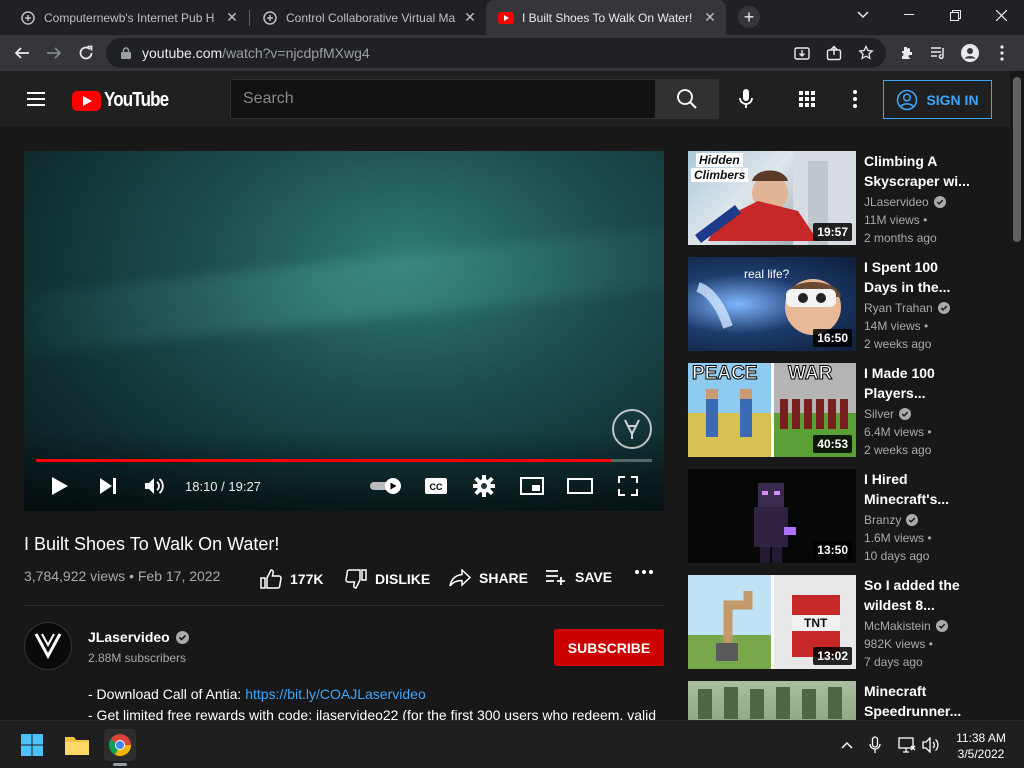 The height and width of the screenshot is (768, 1024). Describe the element at coordinates (772, 410) in the screenshot. I see `video-thumbnail: PEACE WAR 40:53` at that location.